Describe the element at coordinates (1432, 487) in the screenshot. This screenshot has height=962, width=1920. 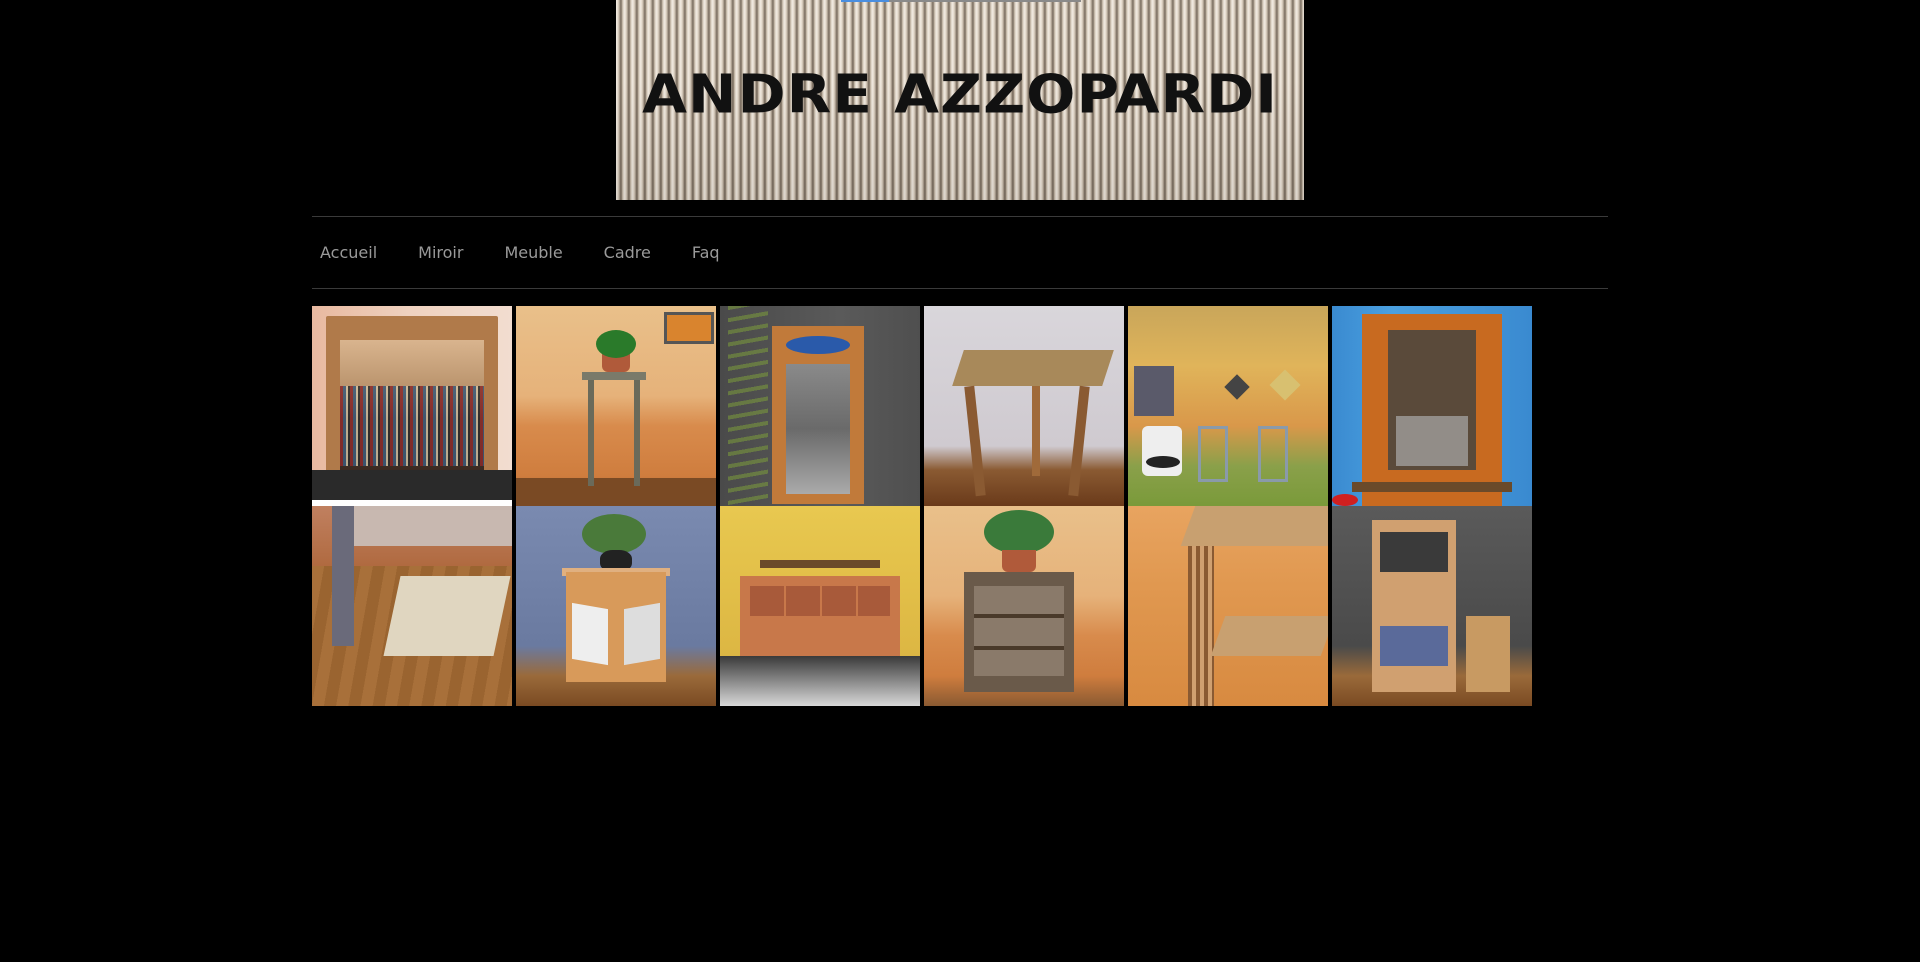
I see `cabinet-shelf` at that location.